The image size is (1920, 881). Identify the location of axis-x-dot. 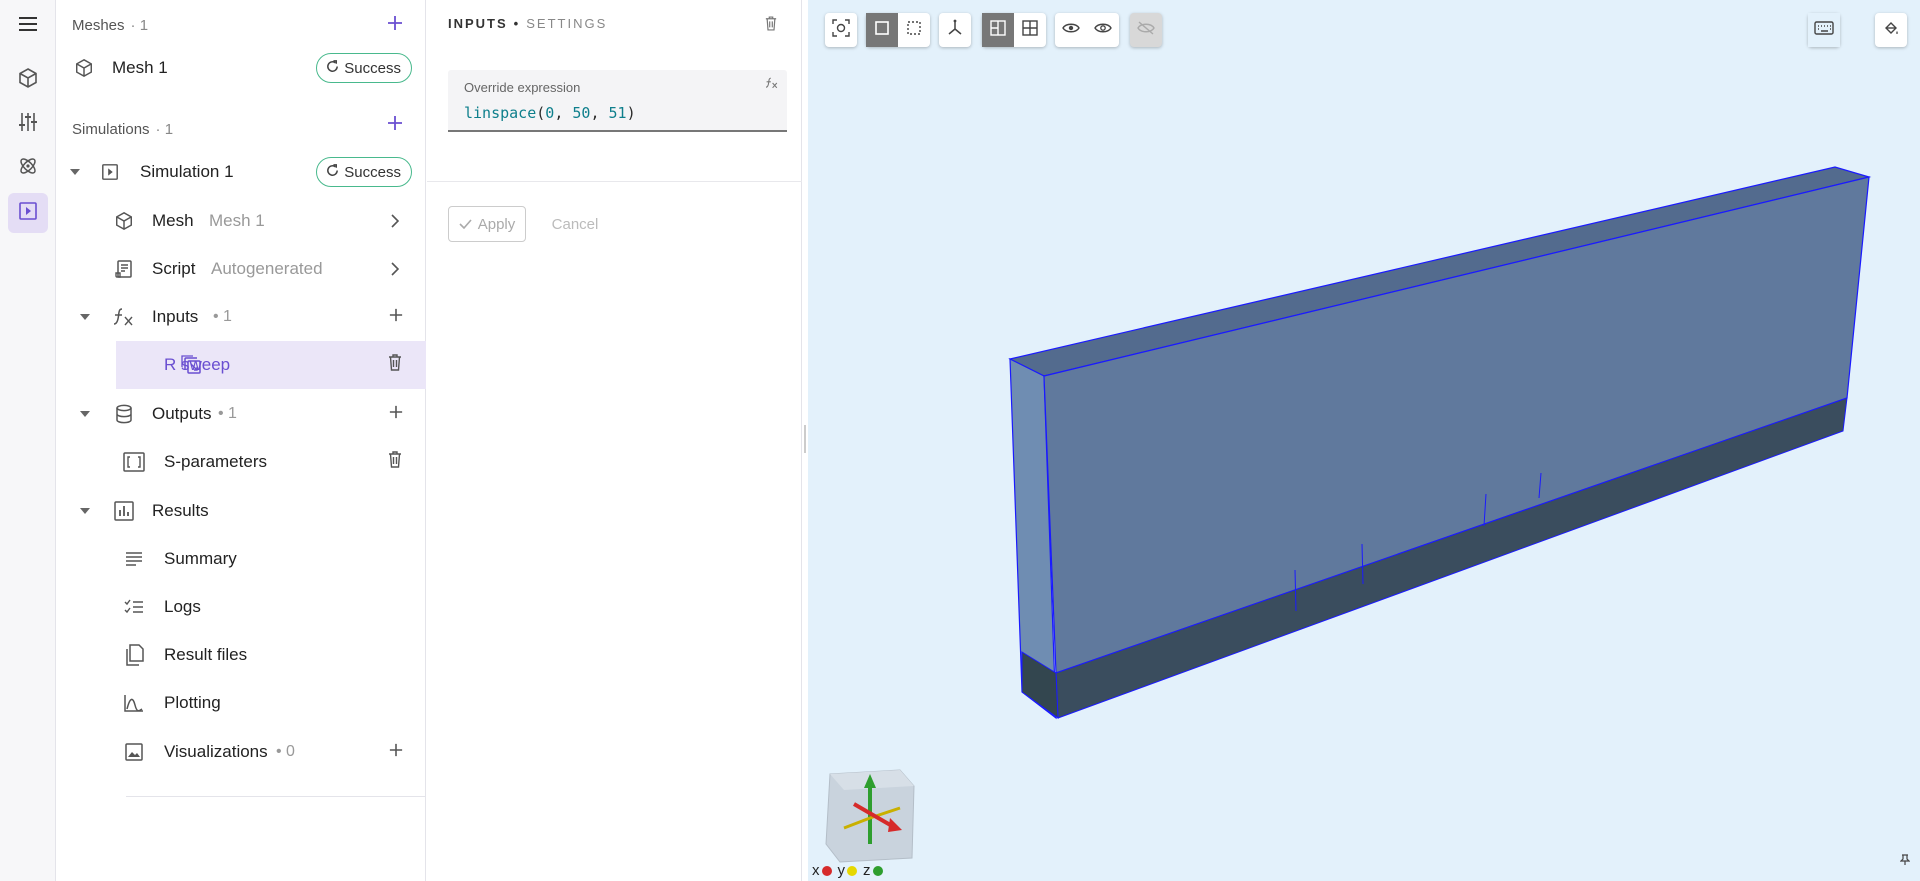
(826, 870).